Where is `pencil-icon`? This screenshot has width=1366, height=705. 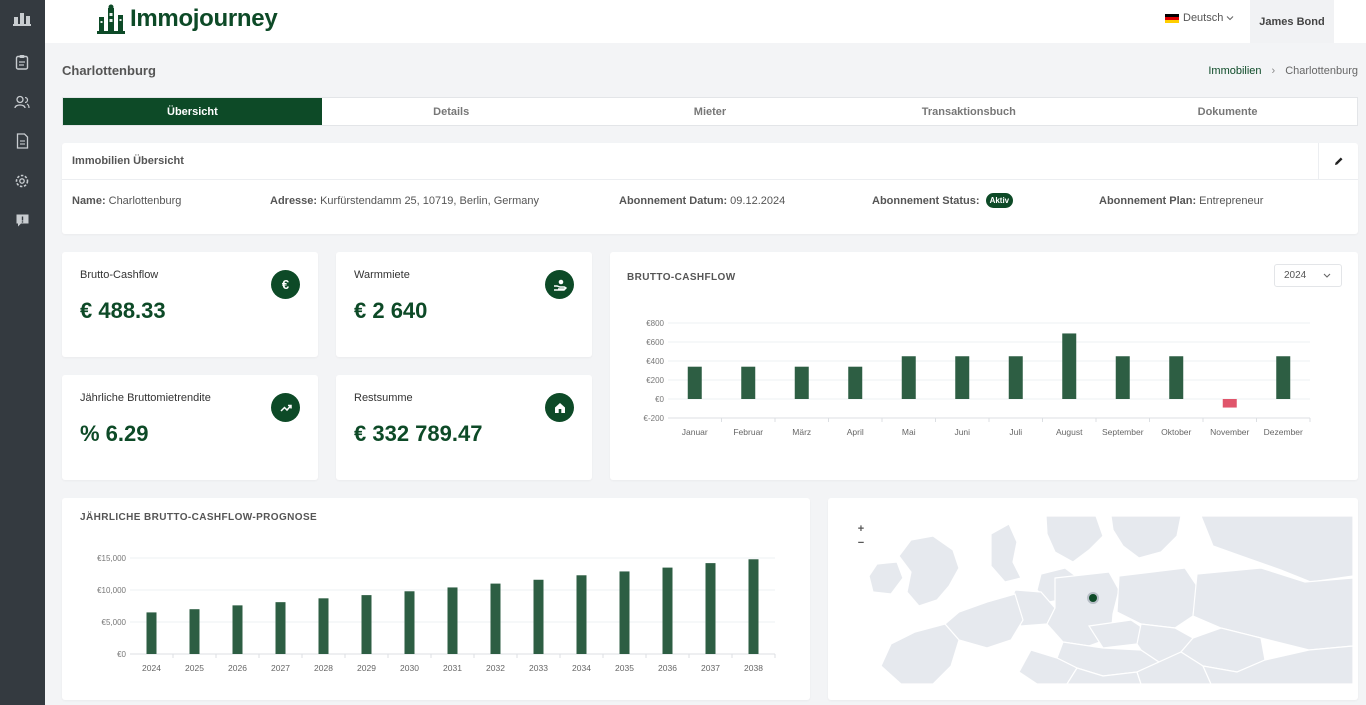 pencil-icon is located at coordinates (1338, 161).